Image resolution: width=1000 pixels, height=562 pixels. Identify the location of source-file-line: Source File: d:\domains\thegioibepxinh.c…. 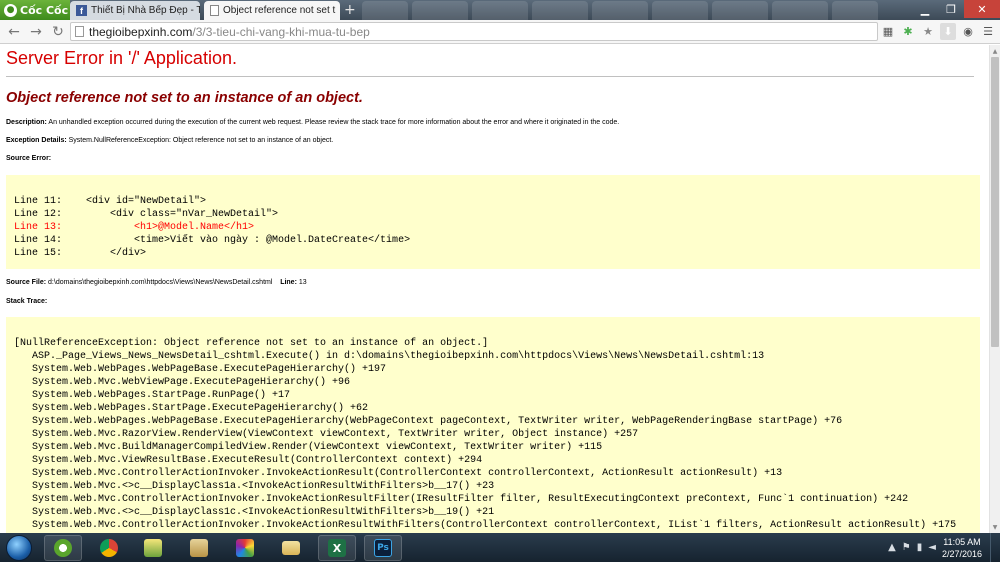
(156, 282).